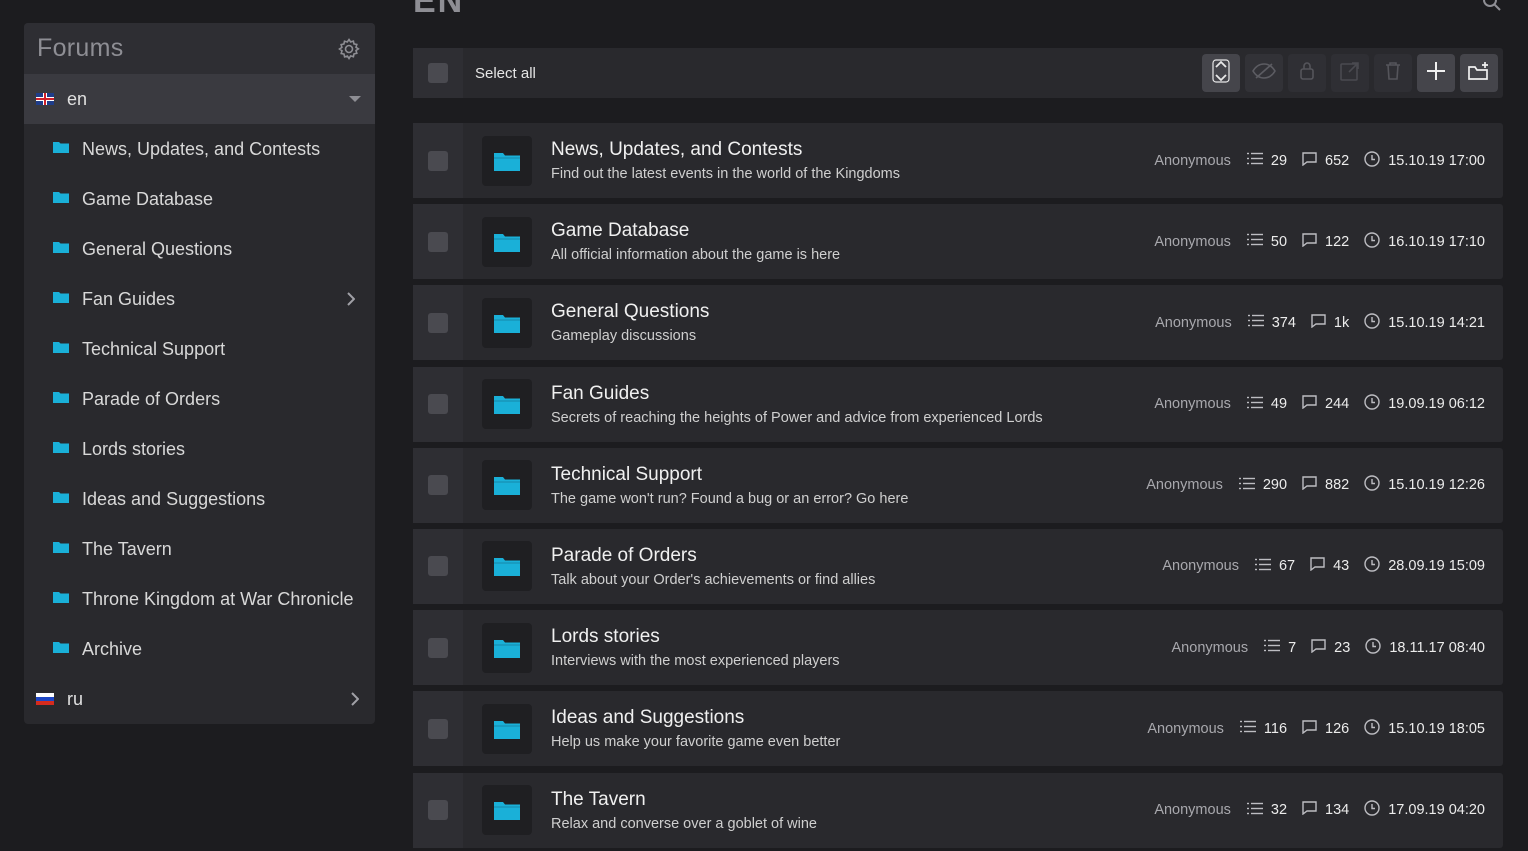 Image resolution: width=1528 pixels, height=851 pixels. I want to click on sidebar-item: Ideas and Suggestions, so click(199, 499).